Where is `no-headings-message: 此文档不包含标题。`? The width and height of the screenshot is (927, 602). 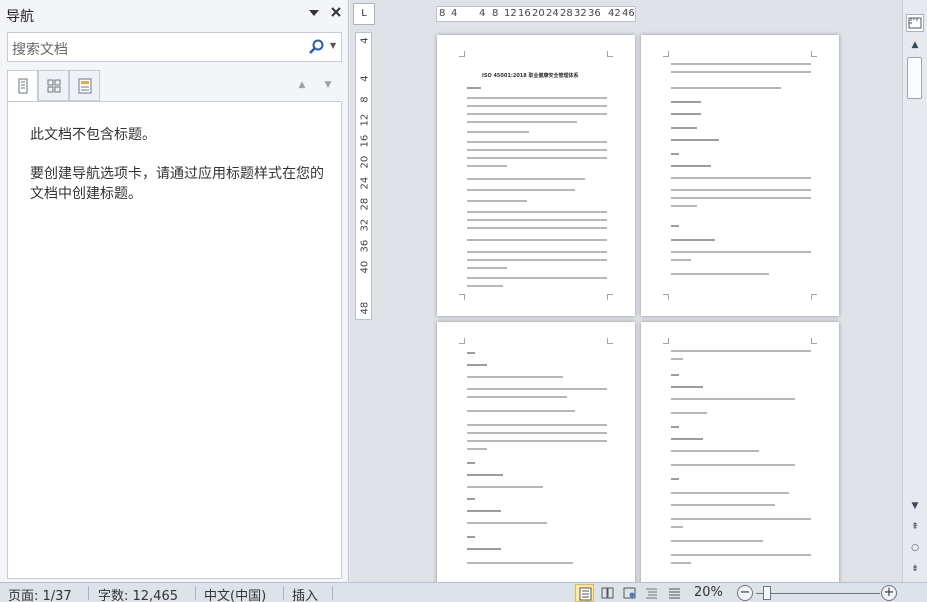
no-headings-message: 此文档不包含标题。 is located at coordinates (93, 135).